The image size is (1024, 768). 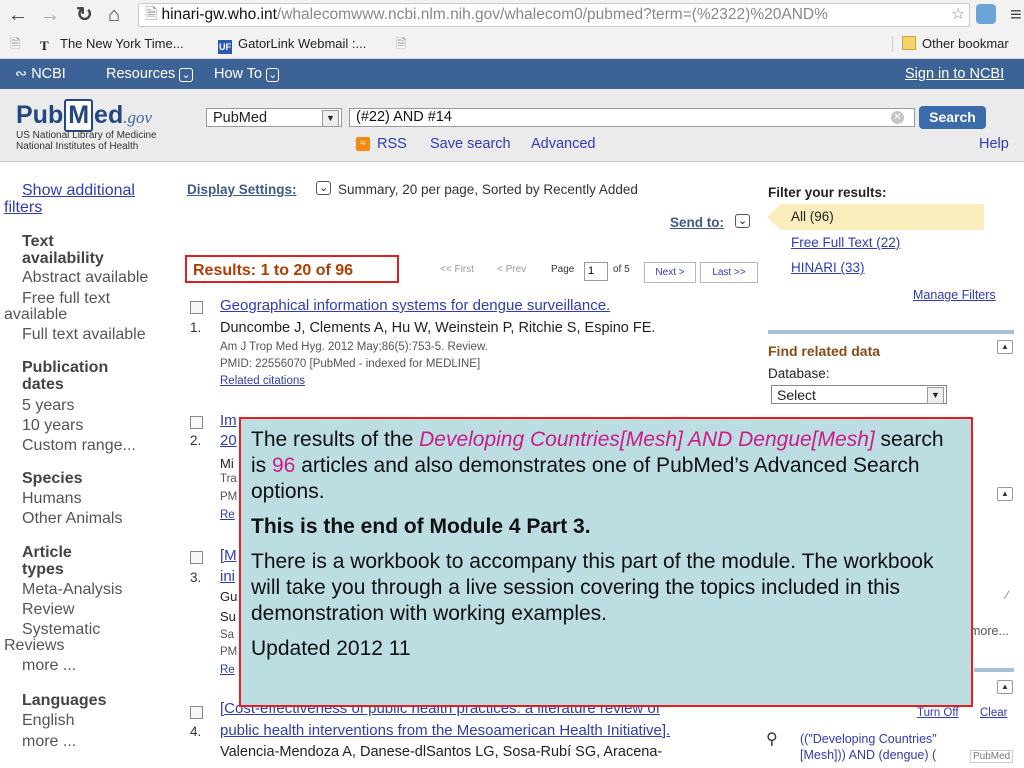 What do you see at coordinates (954, 74) in the screenshot?
I see `sign-in-link: Sign in to NCBI` at bounding box center [954, 74].